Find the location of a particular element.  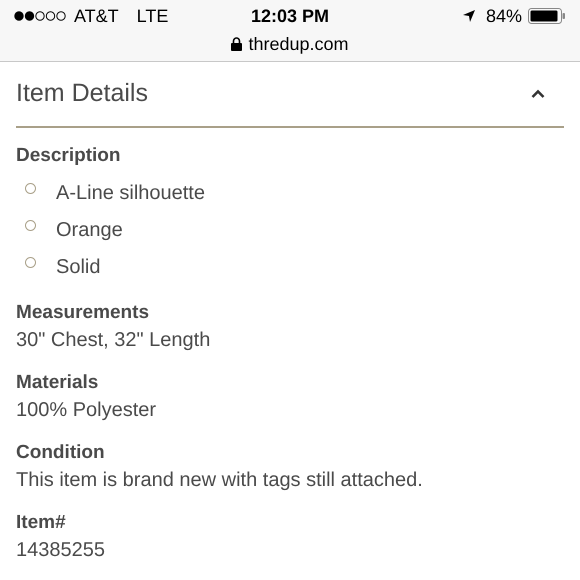

battery-percent: 84% is located at coordinates (504, 16).